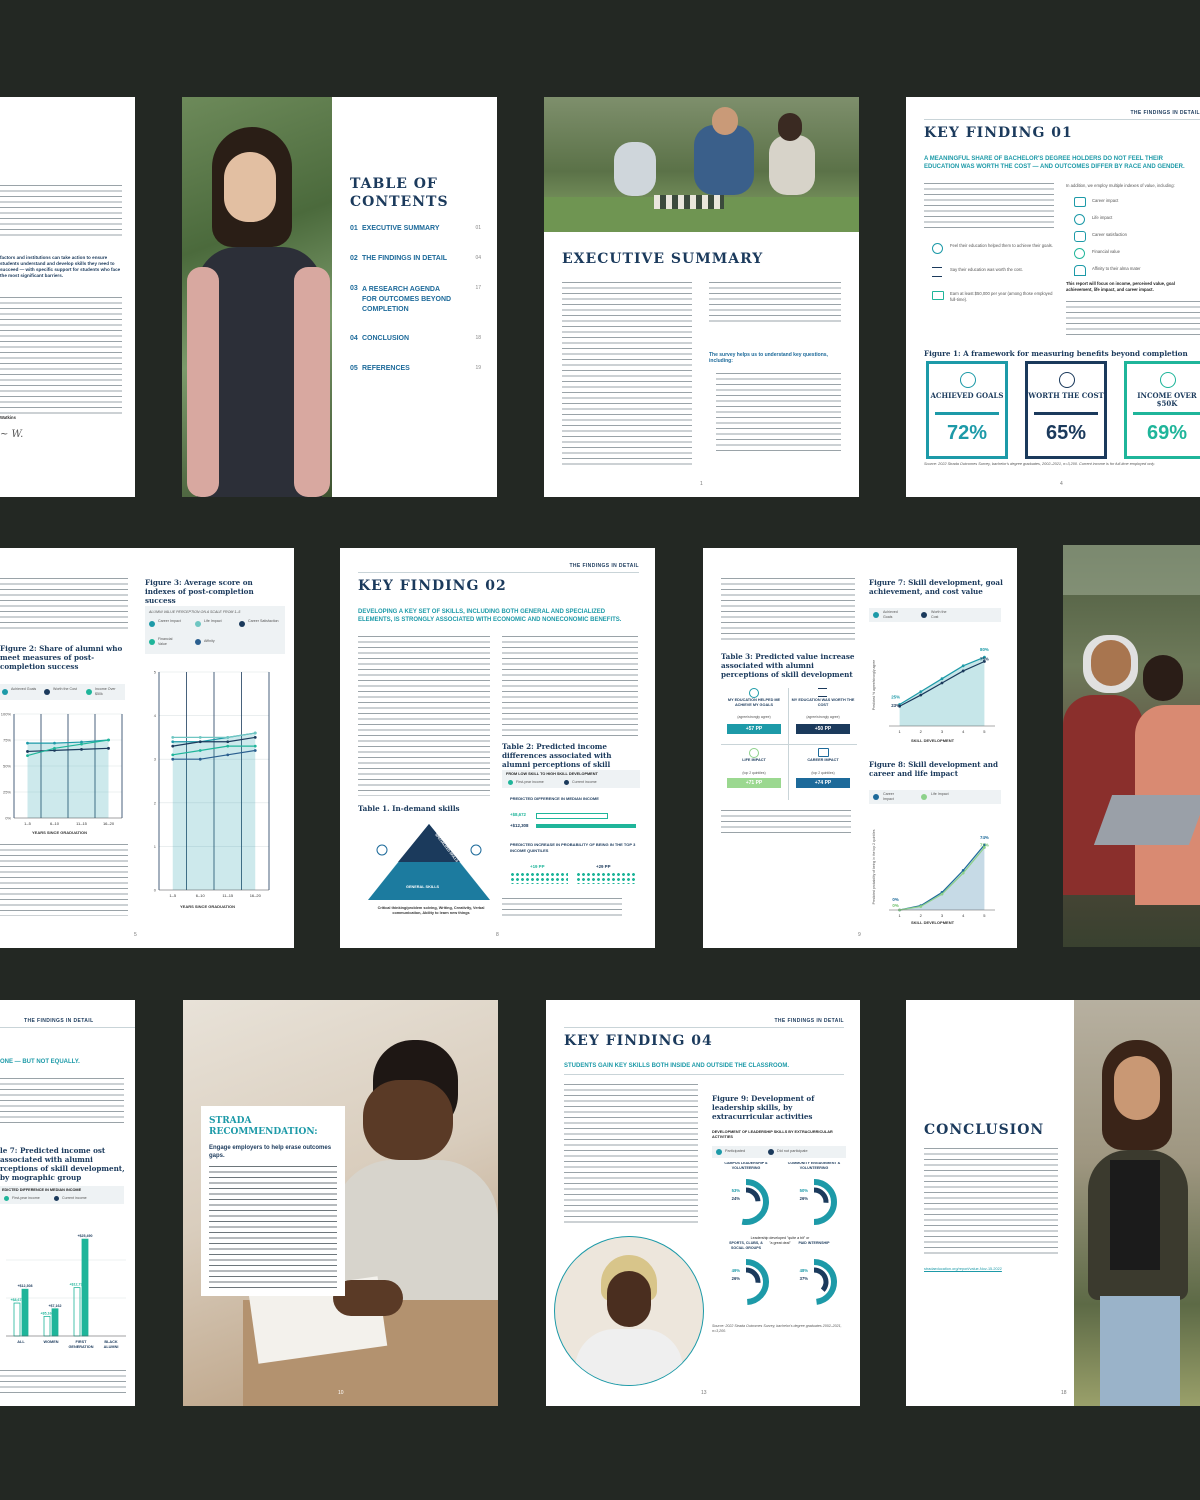  What do you see at coordinates (963, 915) in the screenshot?
I see `x-tick-label: 4` at bounding box center [963, 915].